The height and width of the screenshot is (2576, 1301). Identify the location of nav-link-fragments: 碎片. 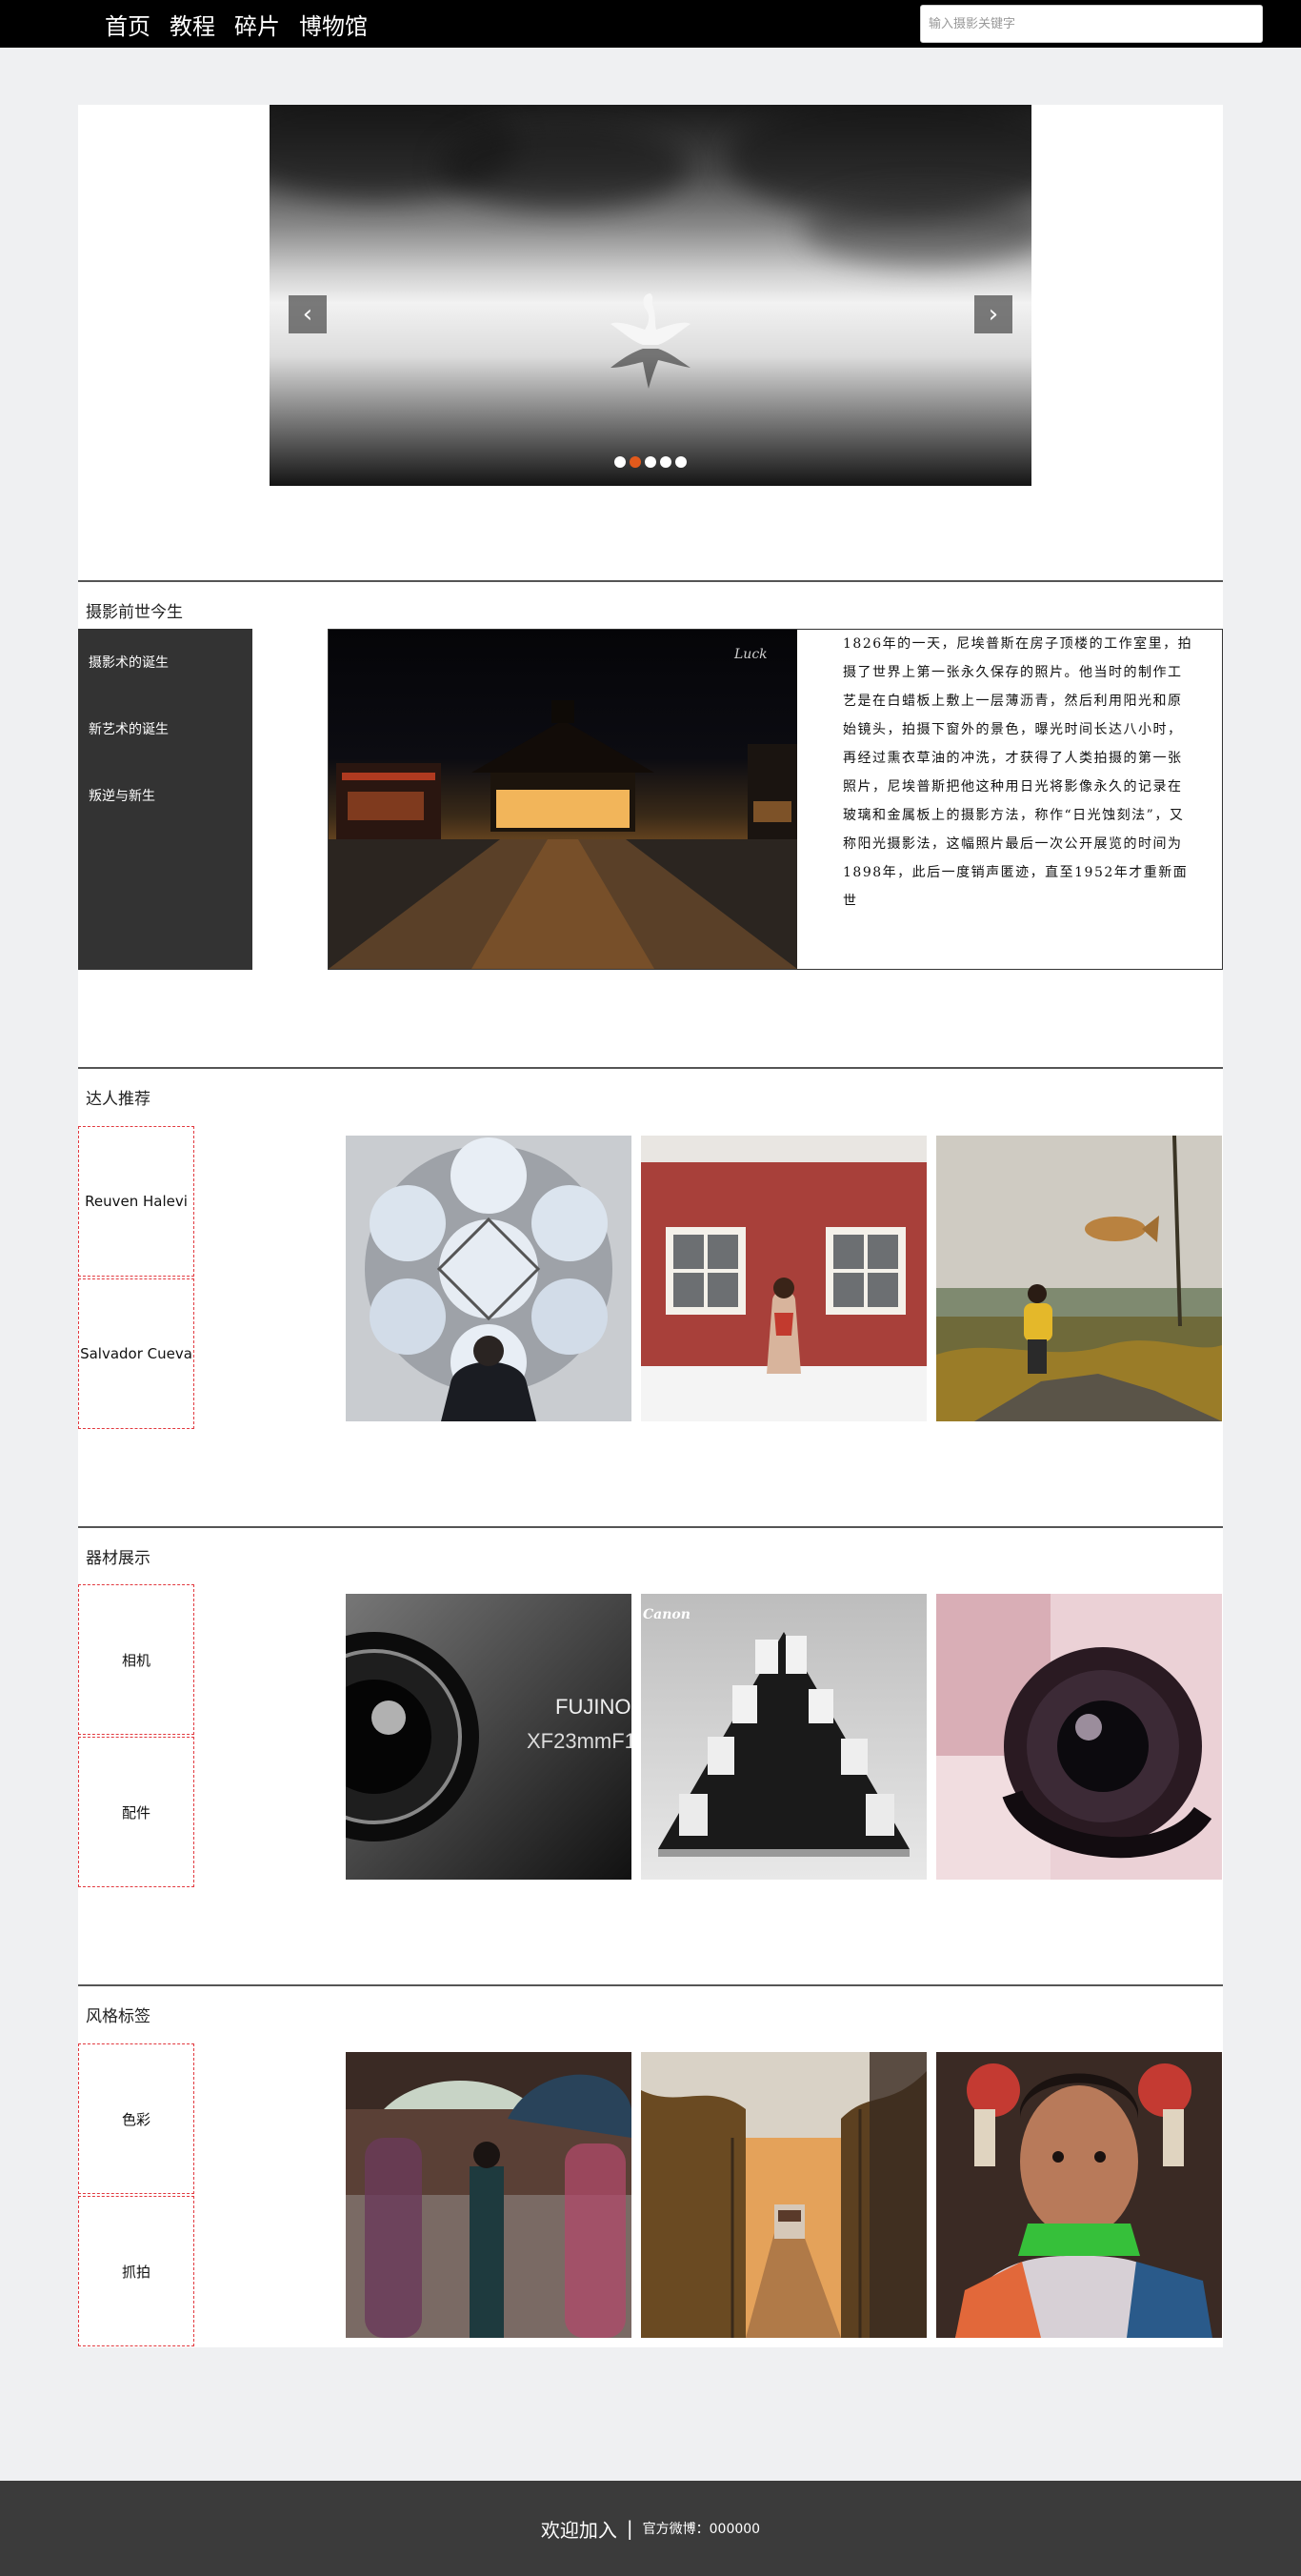
(257, 24).